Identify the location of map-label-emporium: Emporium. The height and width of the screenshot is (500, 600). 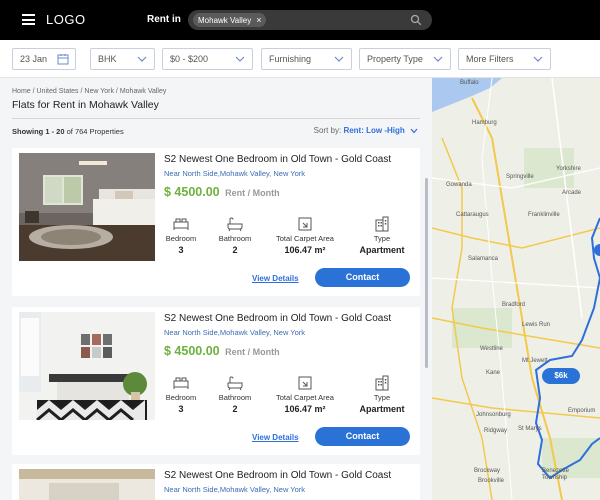
(582, 411).